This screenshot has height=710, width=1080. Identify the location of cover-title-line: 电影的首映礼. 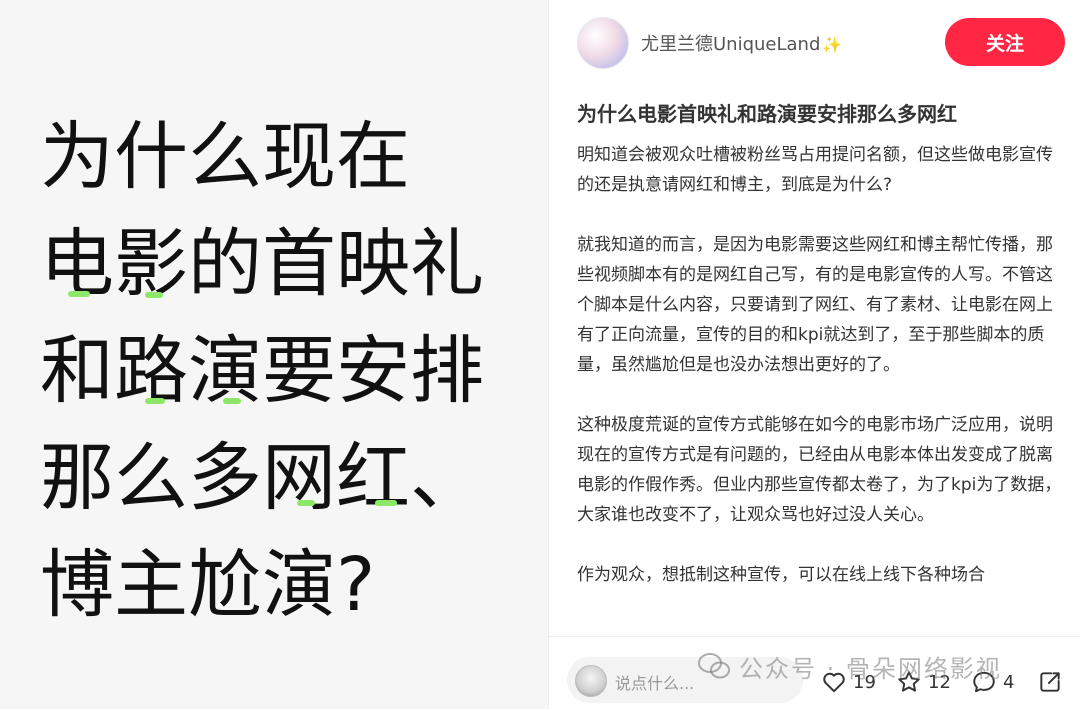
(262, 264).